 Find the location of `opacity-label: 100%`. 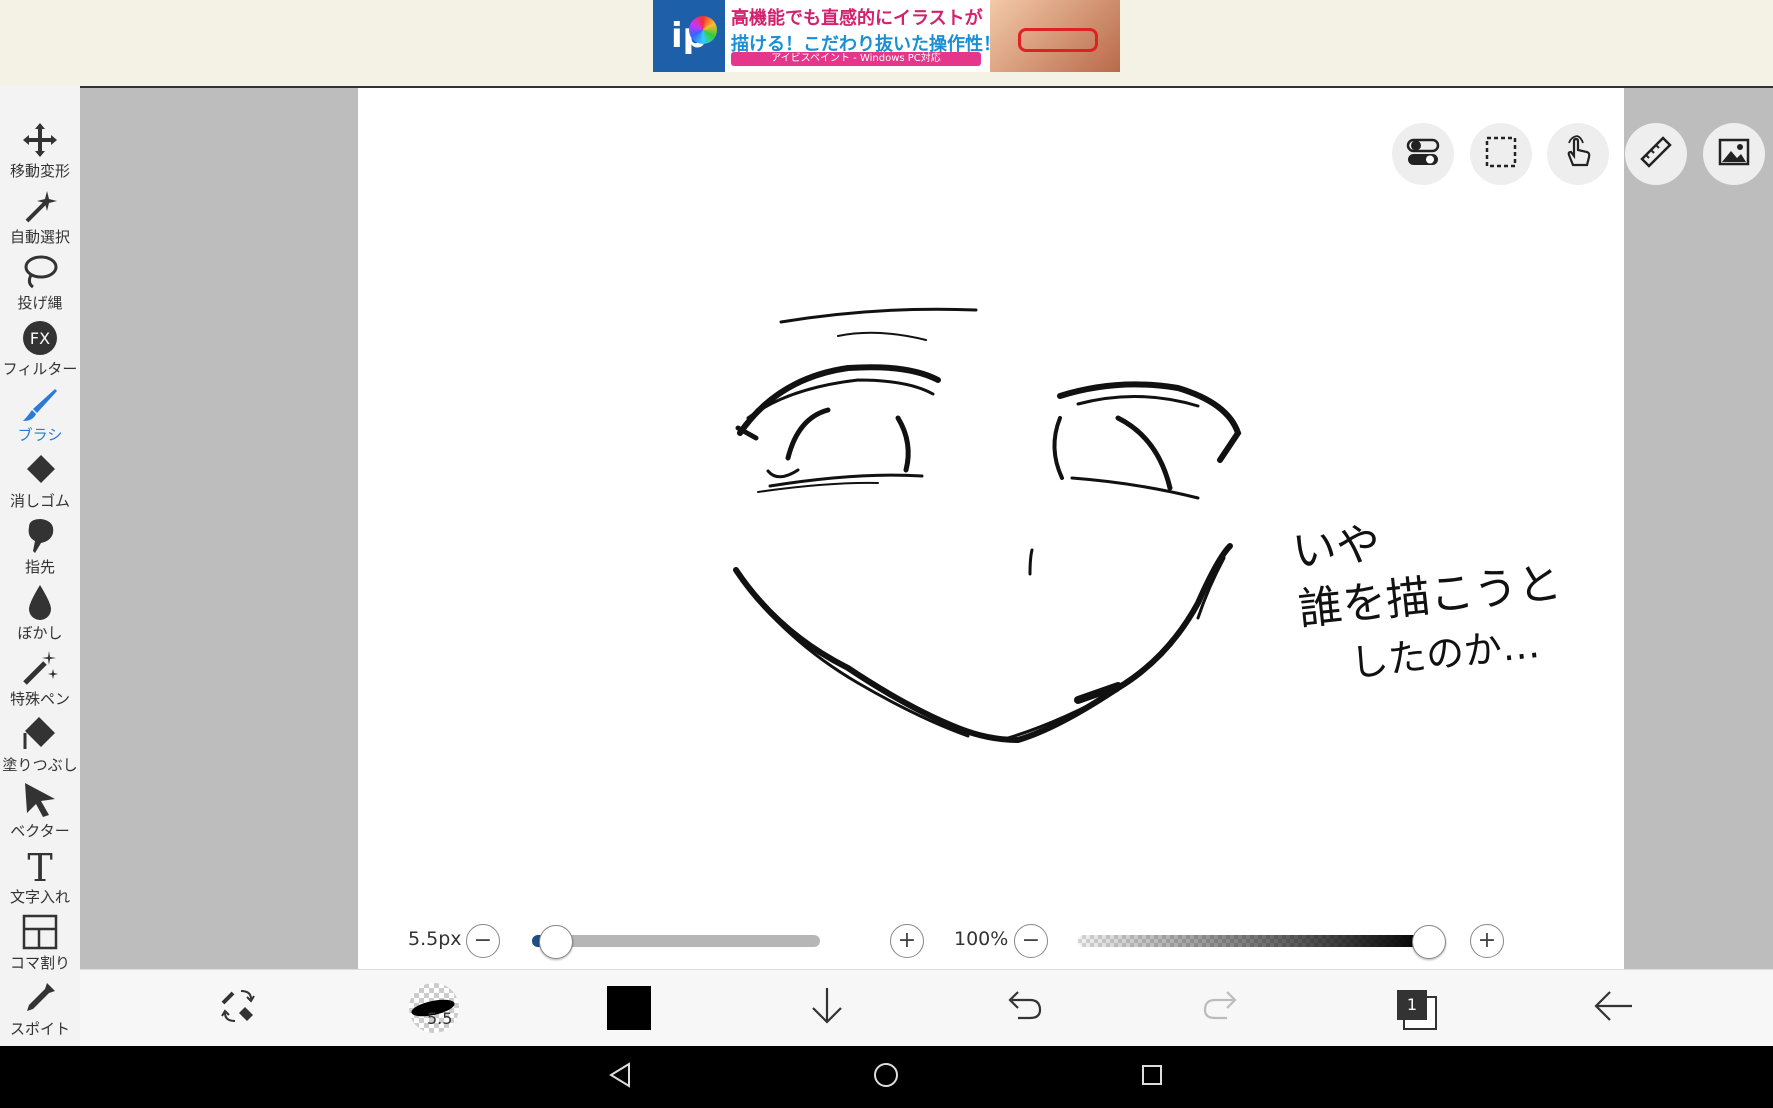

opacity-label: 100% is located at coordinates (981, 939).